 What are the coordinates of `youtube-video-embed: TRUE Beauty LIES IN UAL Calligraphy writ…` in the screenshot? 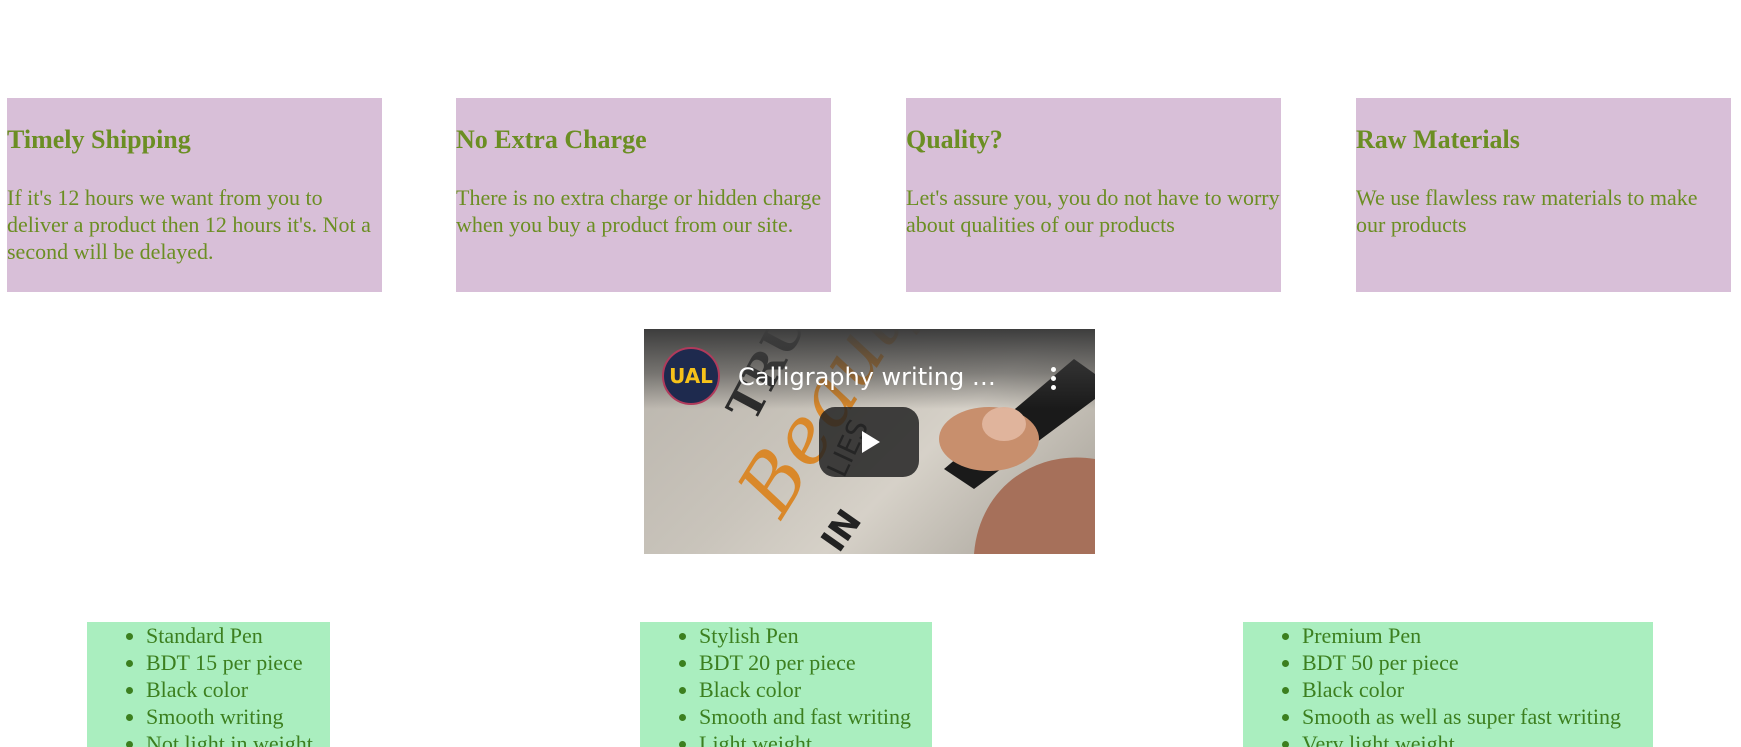 It's located at (869, 441).